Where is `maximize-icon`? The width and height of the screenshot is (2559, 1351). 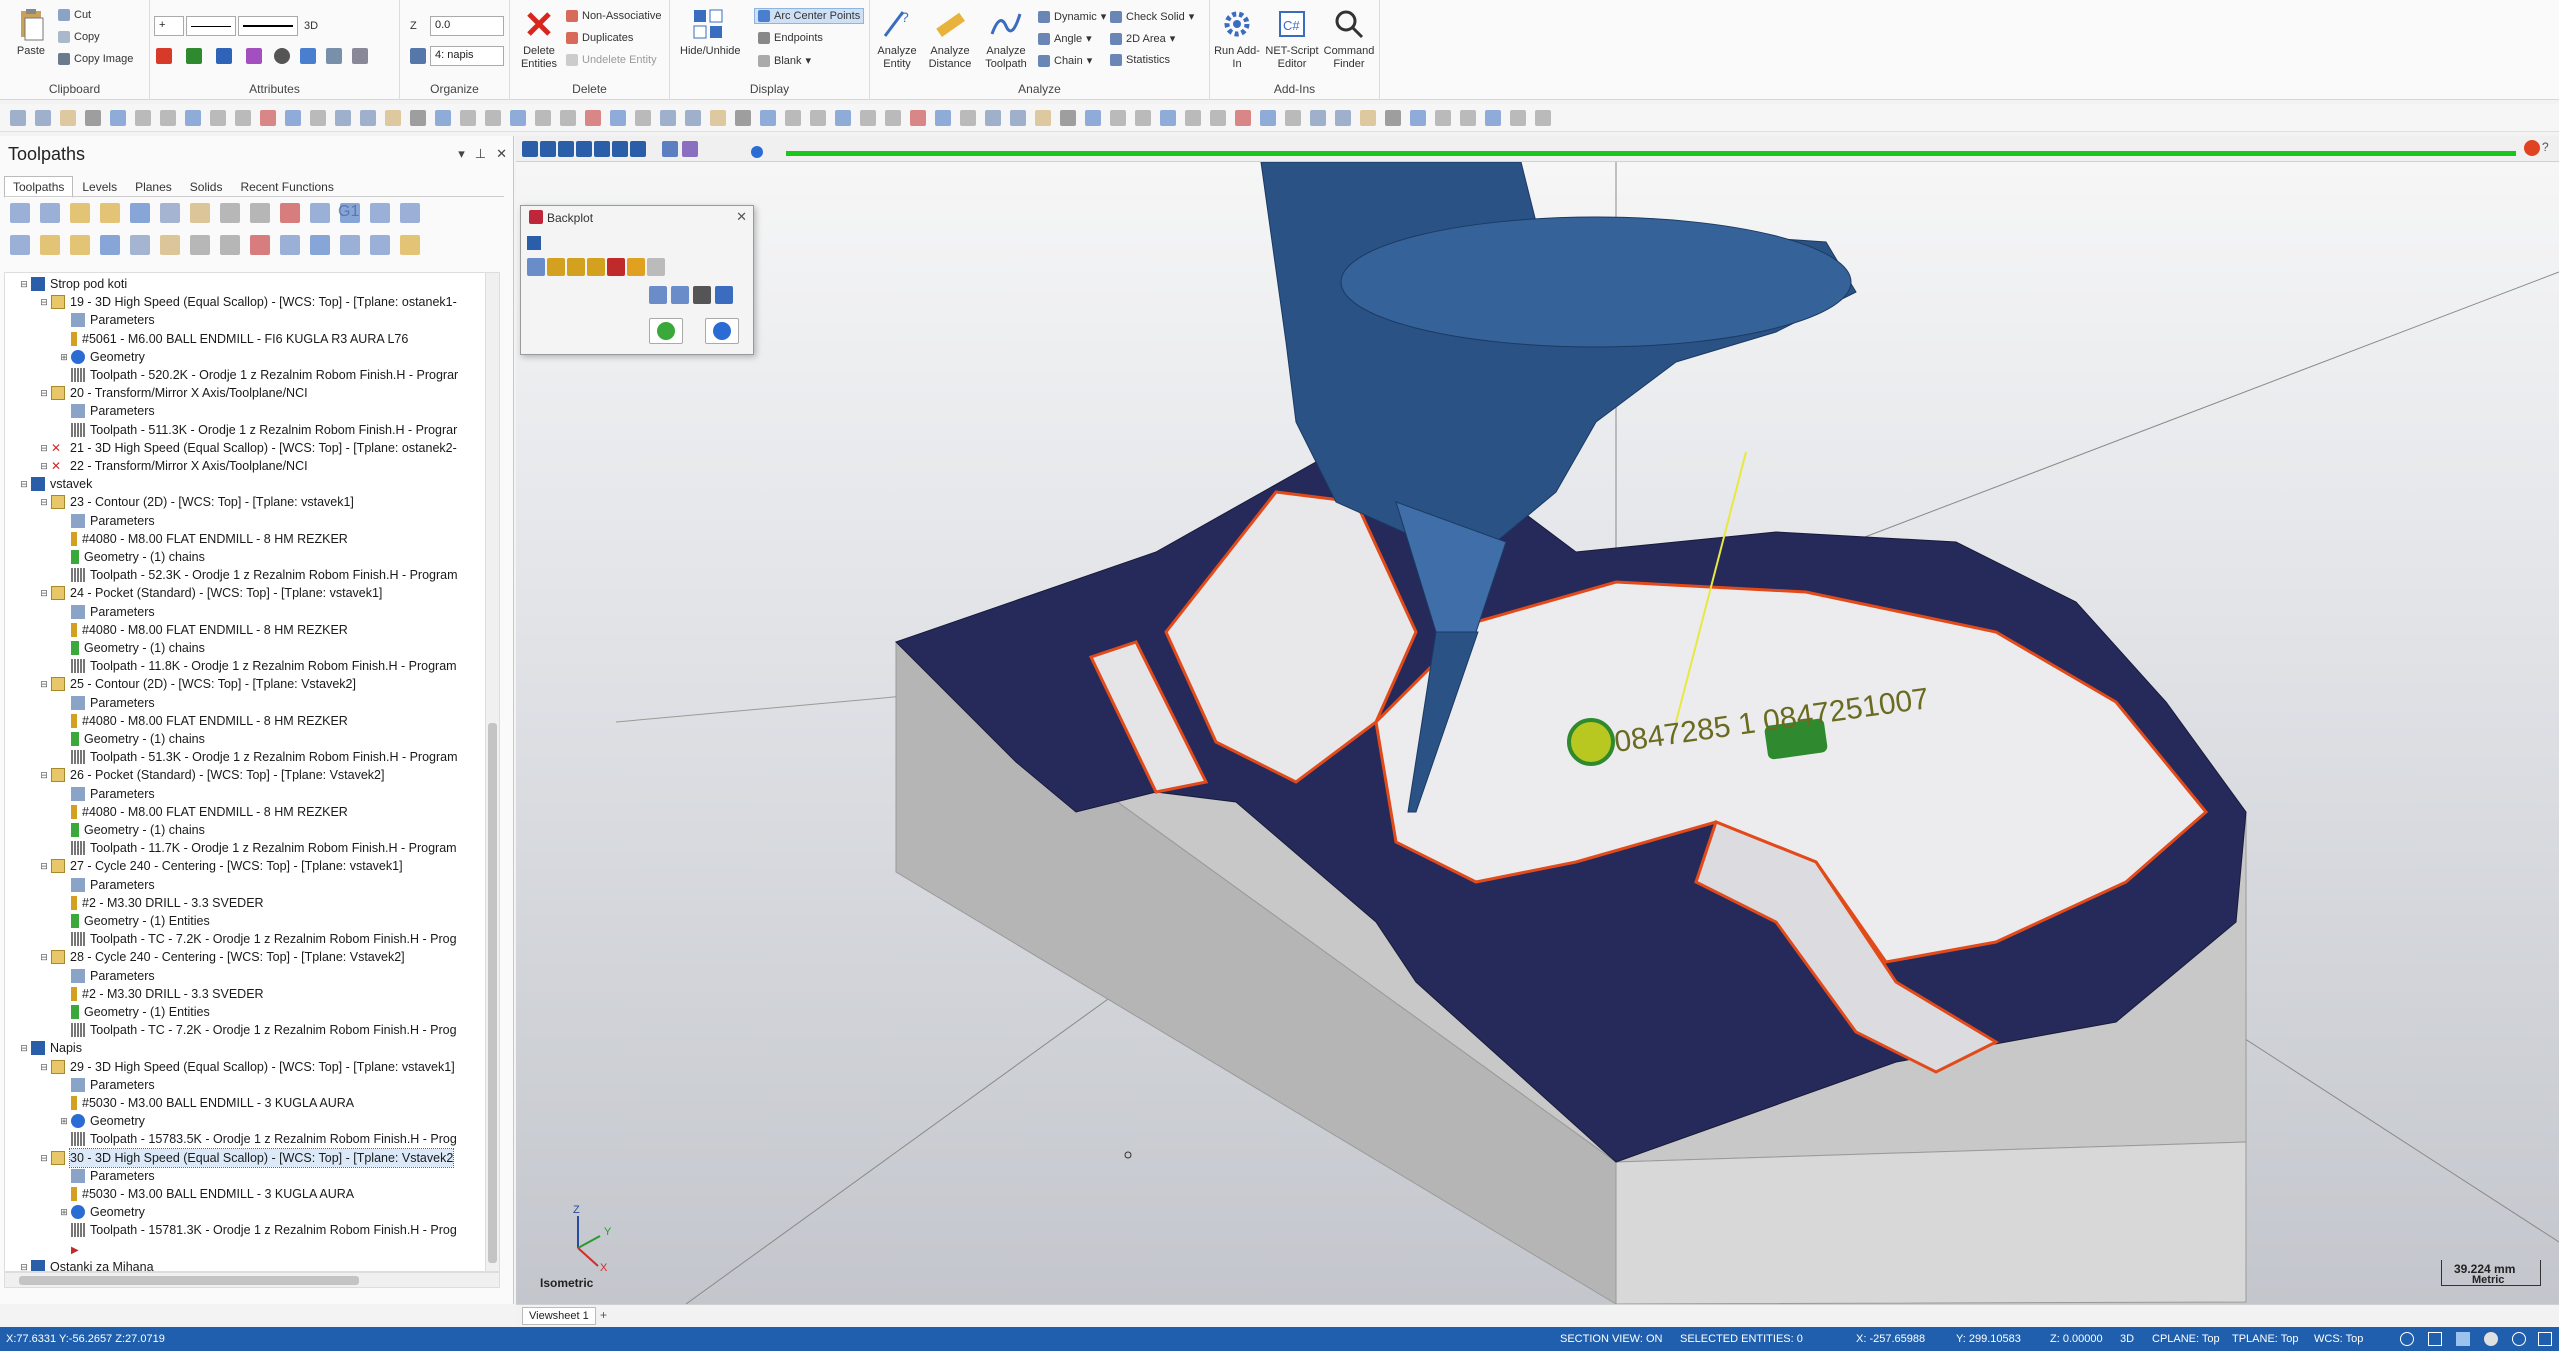
maximize-icon is located at coordinates (2545, 1339).